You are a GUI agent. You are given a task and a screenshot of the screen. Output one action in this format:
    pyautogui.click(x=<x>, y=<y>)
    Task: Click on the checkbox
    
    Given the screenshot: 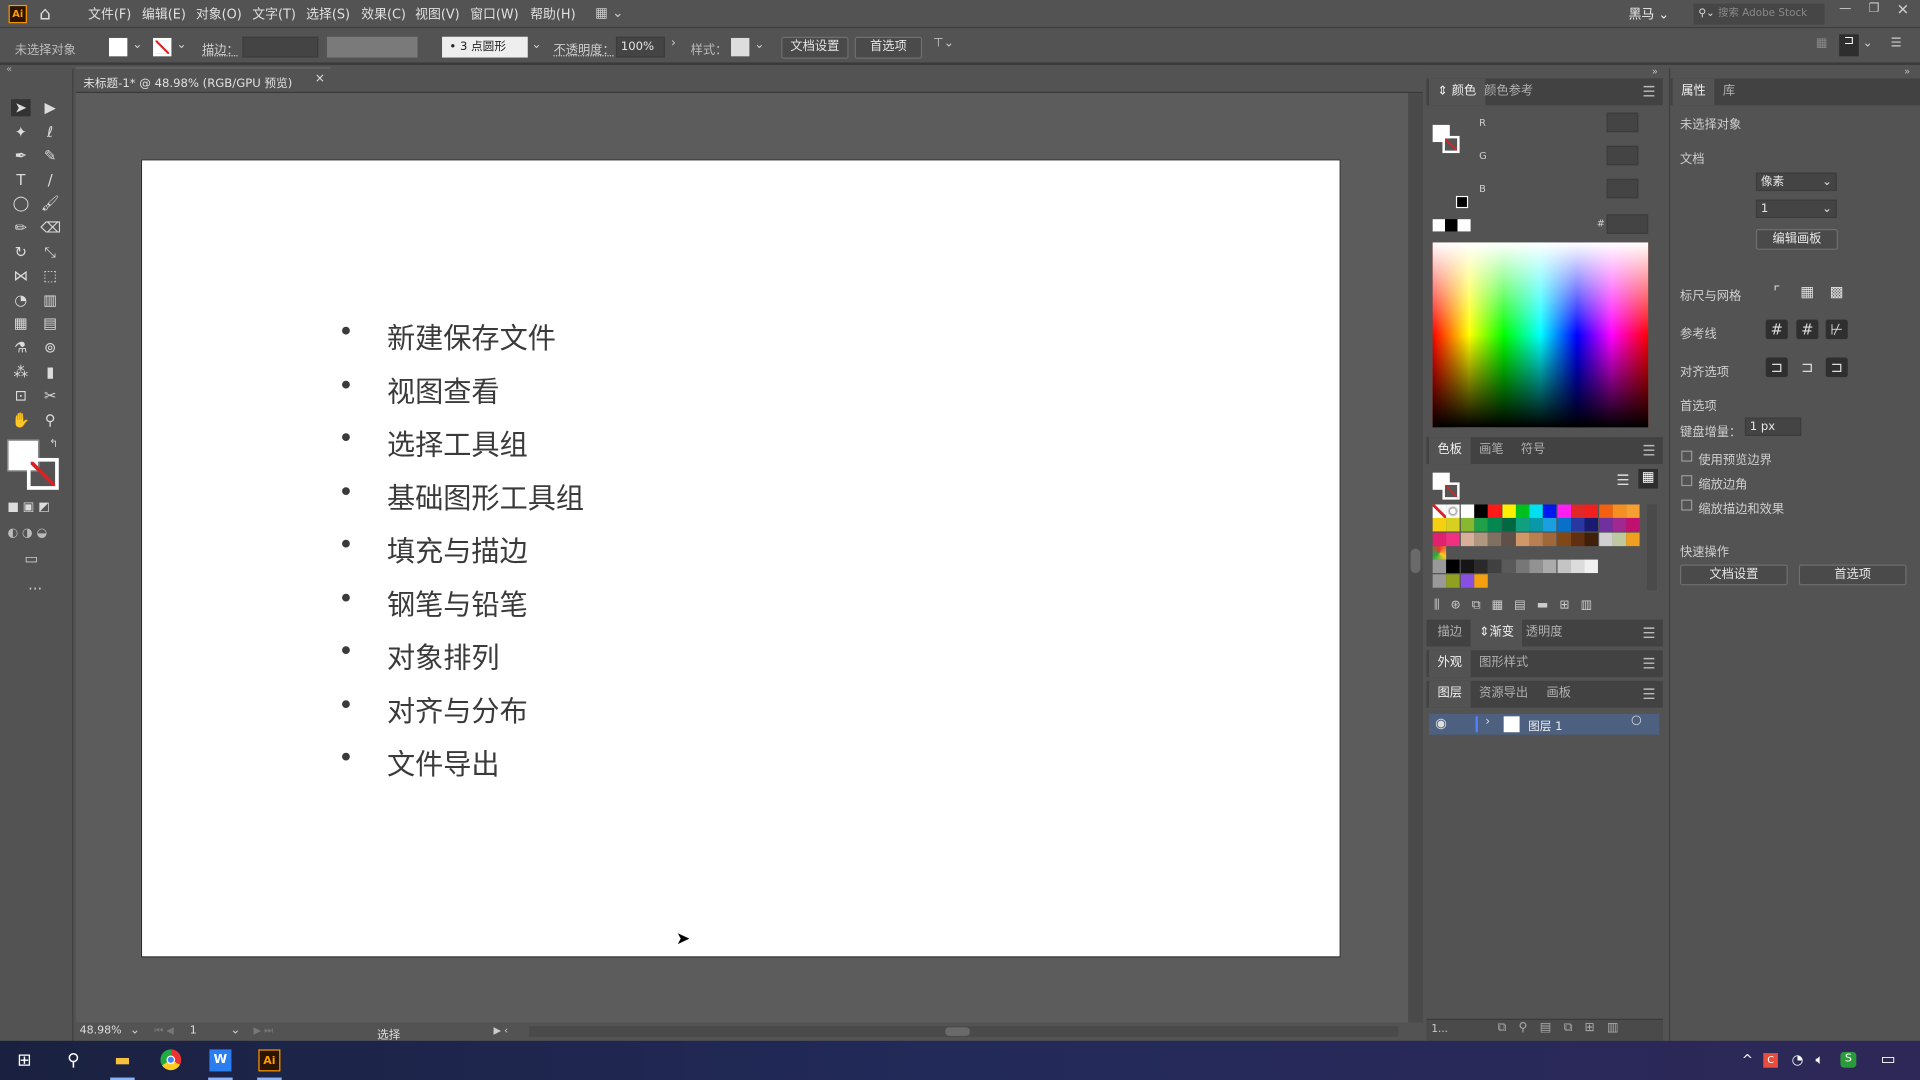 What is the action you would take?
    pyautogui.click(x=1687, y=505)
    